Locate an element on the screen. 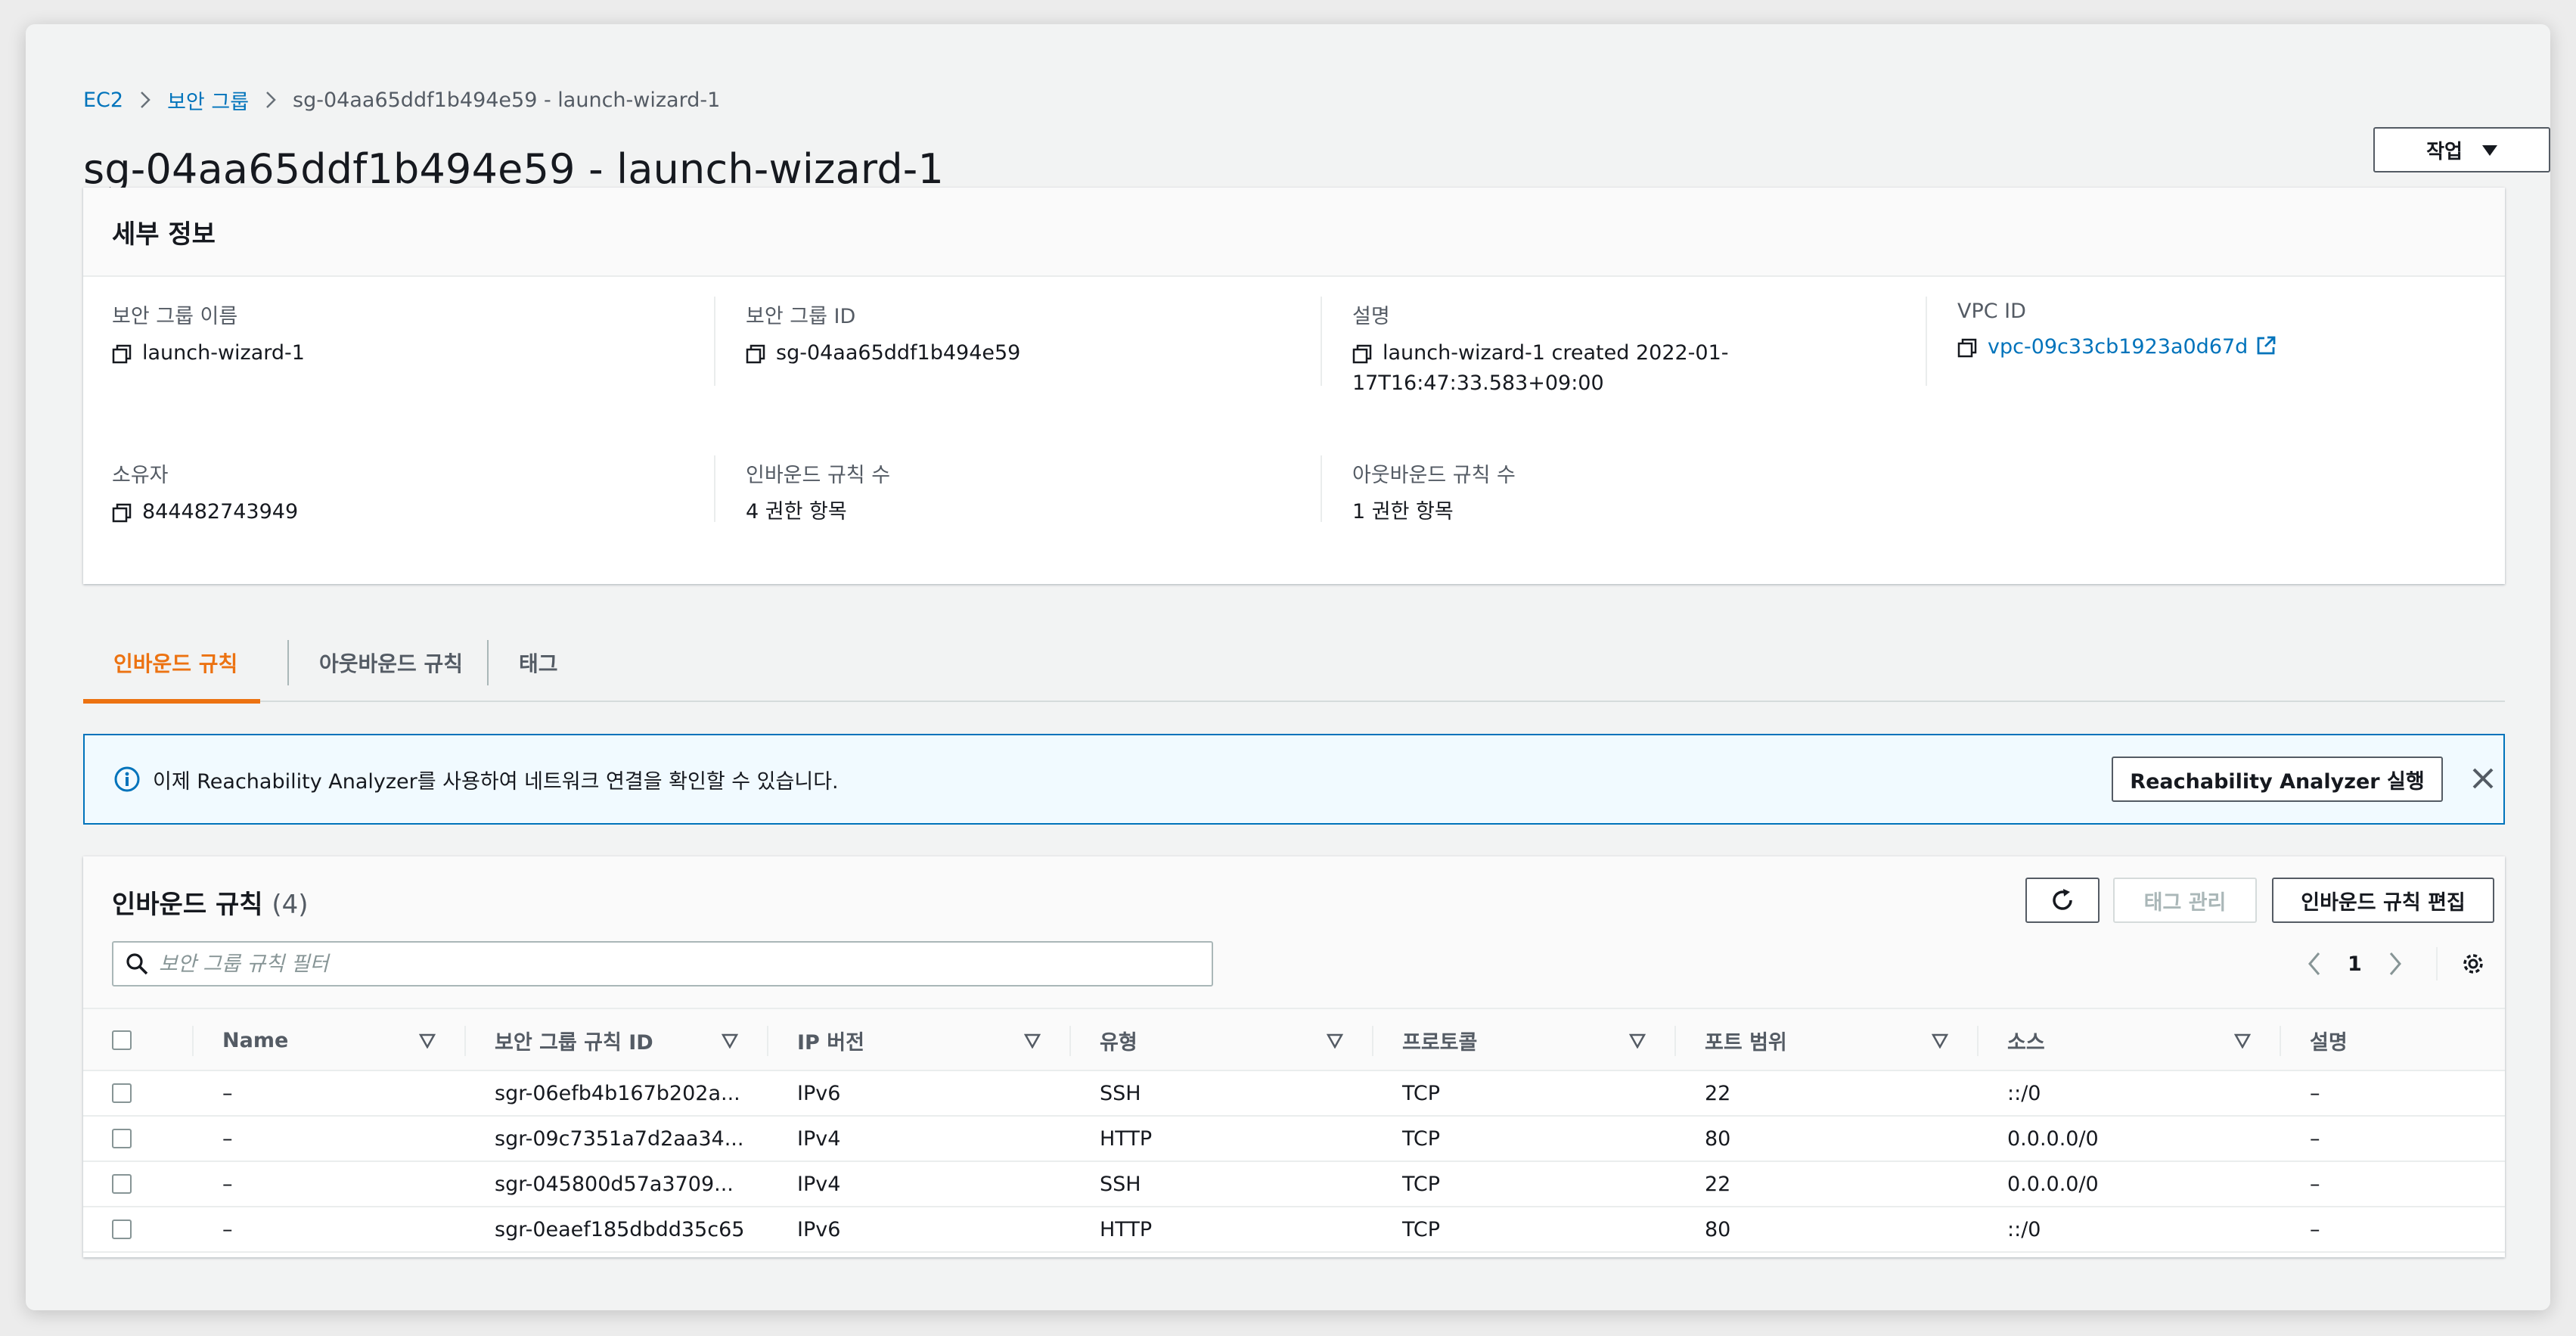  gear-icon is located at coordinates (2473, 964).